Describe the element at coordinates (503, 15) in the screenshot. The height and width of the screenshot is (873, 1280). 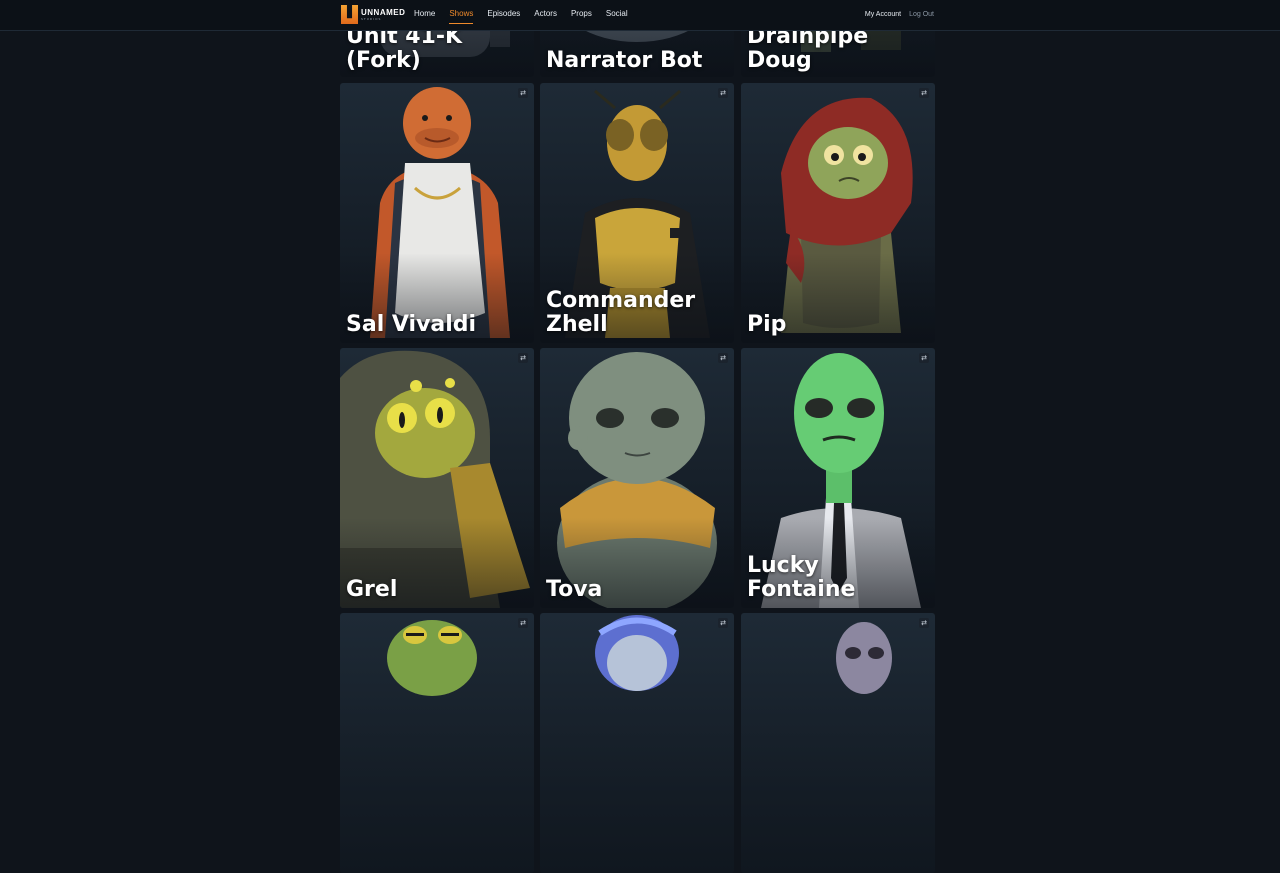
I see `nav-link-episodes: Episodes` at that location.